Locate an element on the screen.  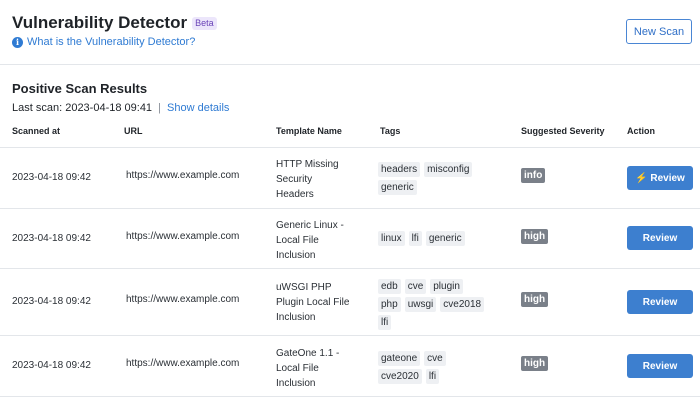
title-row: Vulnerability Detector Beta is located at coordinates (114, 23).